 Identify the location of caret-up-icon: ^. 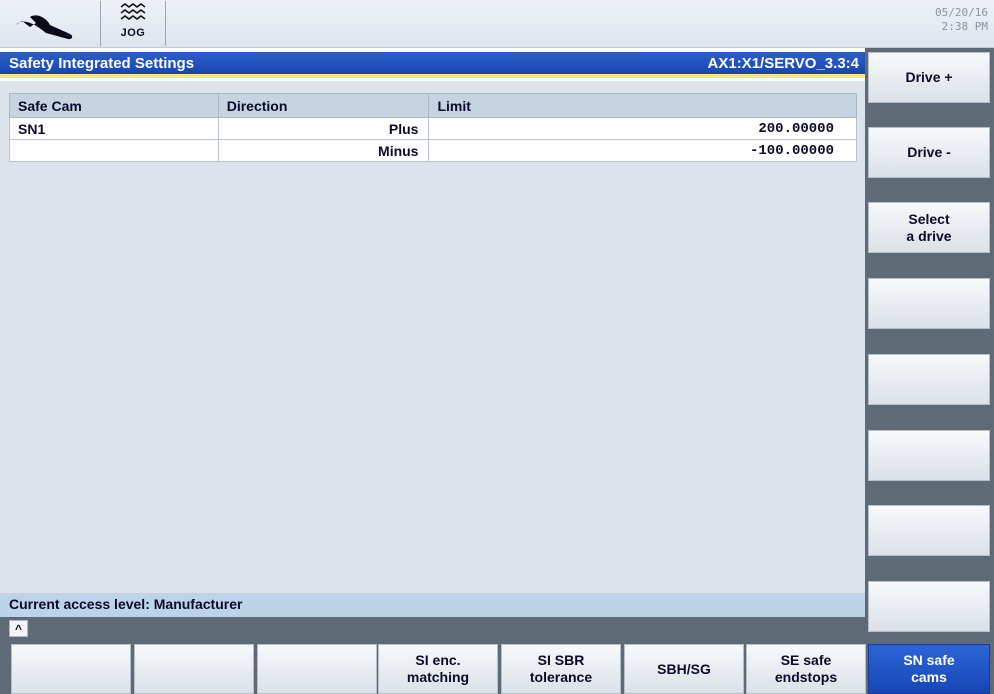
(18, 629).